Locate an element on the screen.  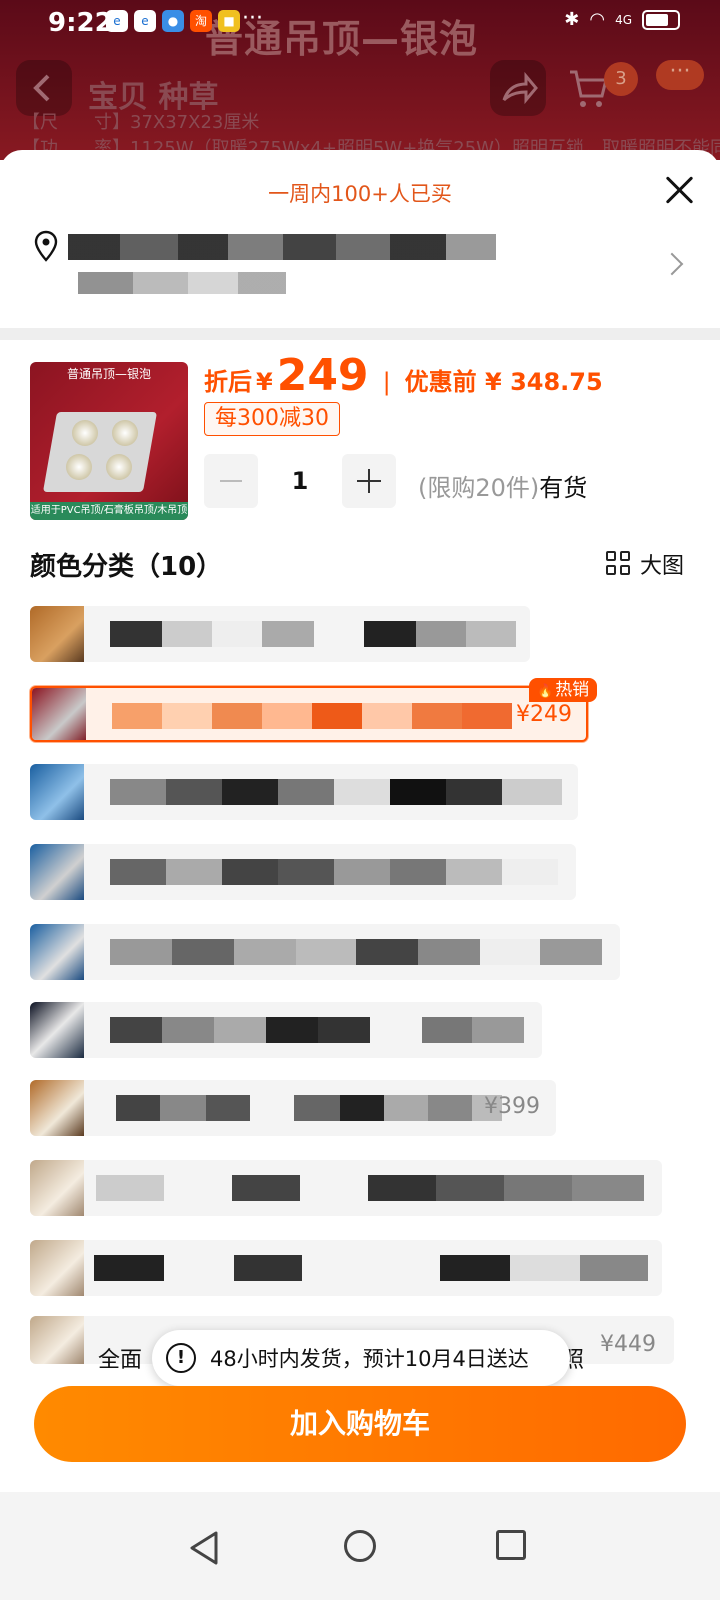
close-icon is located at coordinates (680, 190).